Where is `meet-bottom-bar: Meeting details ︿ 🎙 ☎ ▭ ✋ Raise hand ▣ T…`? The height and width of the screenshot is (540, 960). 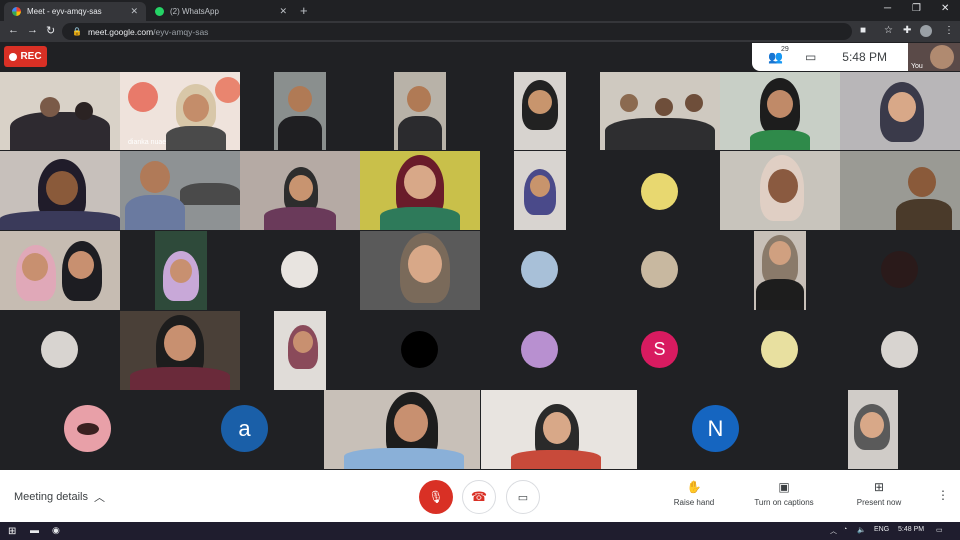
meet-bottom-bar: Meeting details ︿ 🎙 ☎ ▭ ✋ Raise hand ▣ T… is located at coordinates (480, 496).